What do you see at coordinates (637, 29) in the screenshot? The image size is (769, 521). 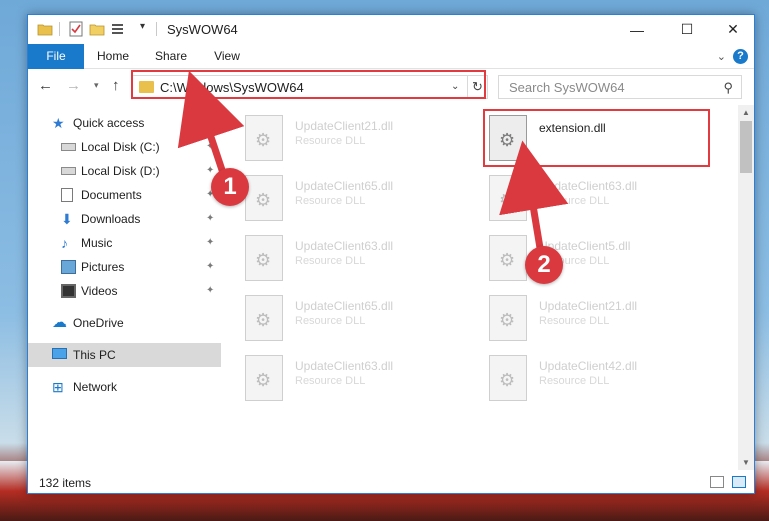 I see `minimize-button: —` at bounding box center [637, 29].